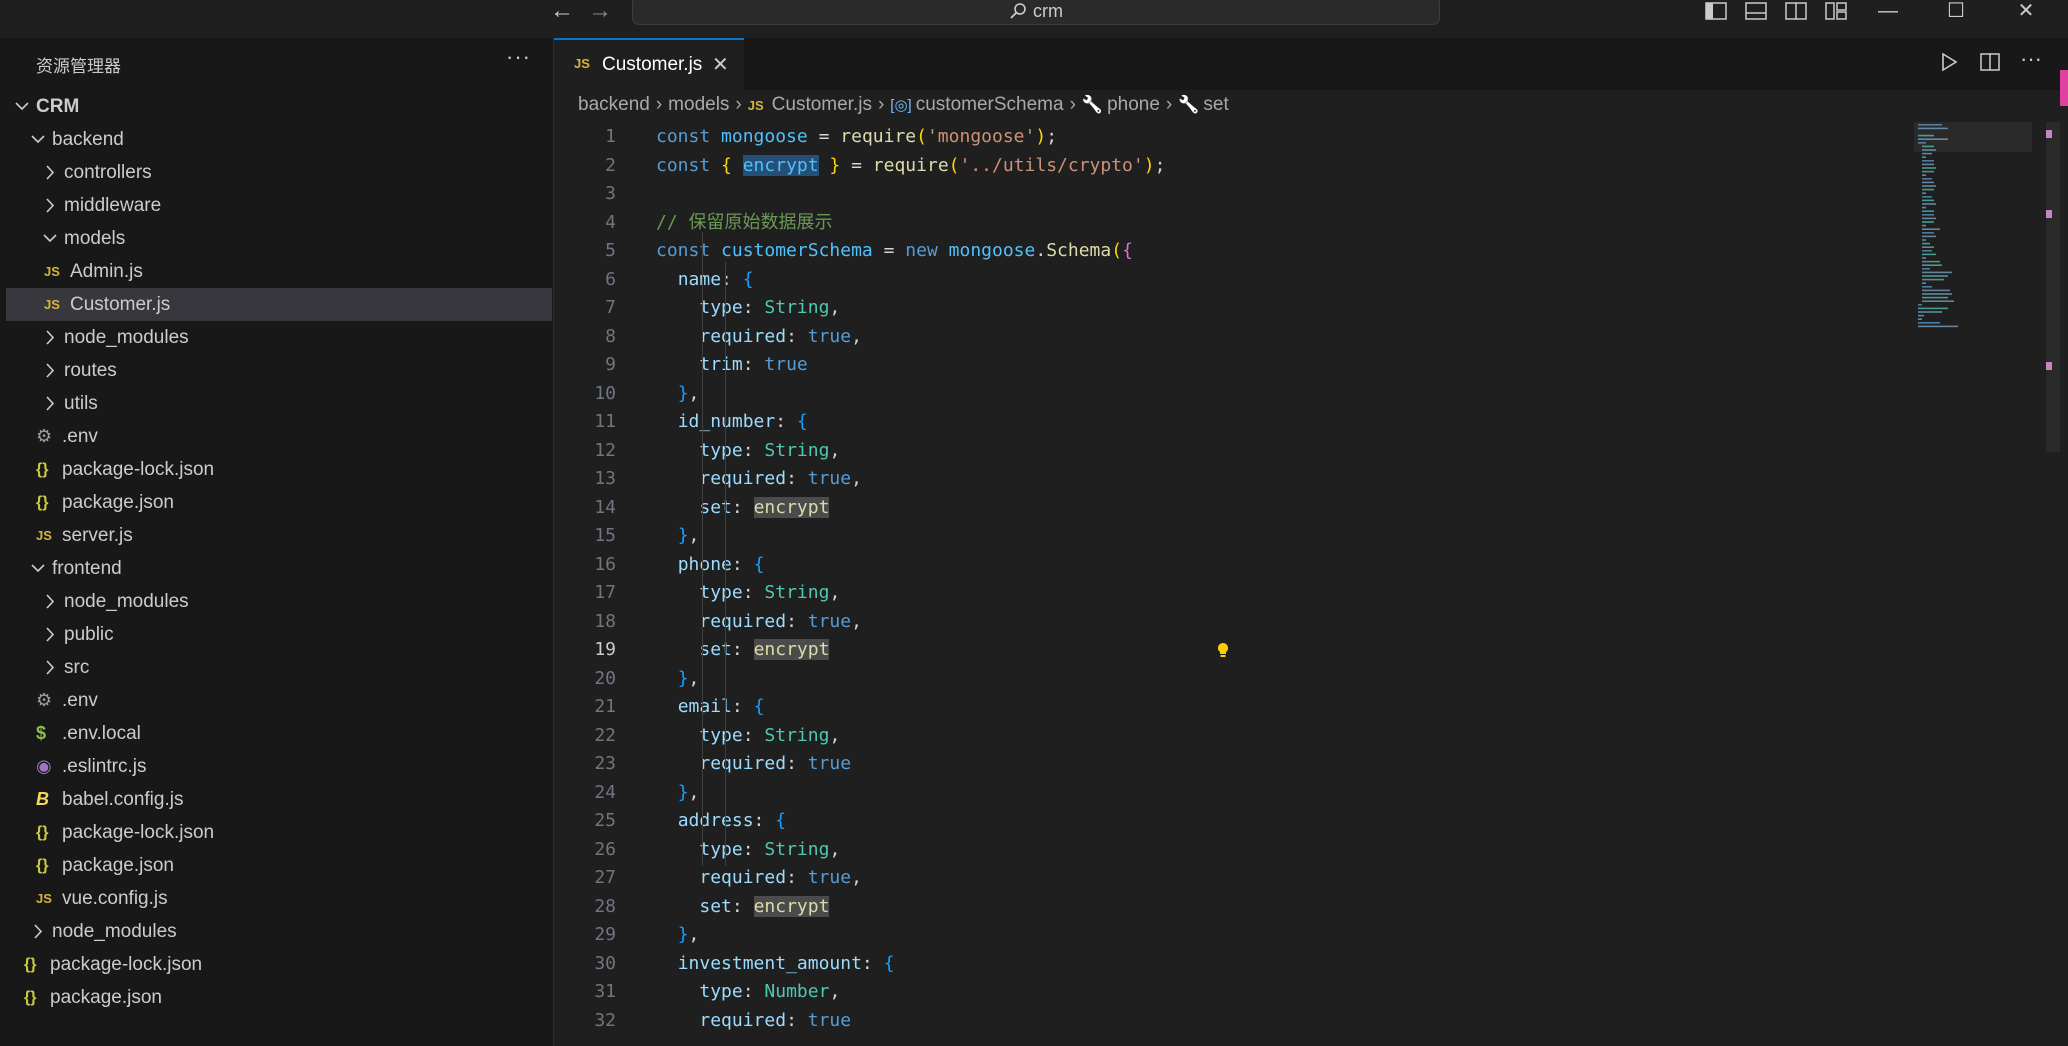 Image resolution: width=2068 pixels, height=1046 pixels. Describe the element at coordinates (1234, 223) in the screenshot. I see `code-line: 4 // 保留原始数据展示` at that location.